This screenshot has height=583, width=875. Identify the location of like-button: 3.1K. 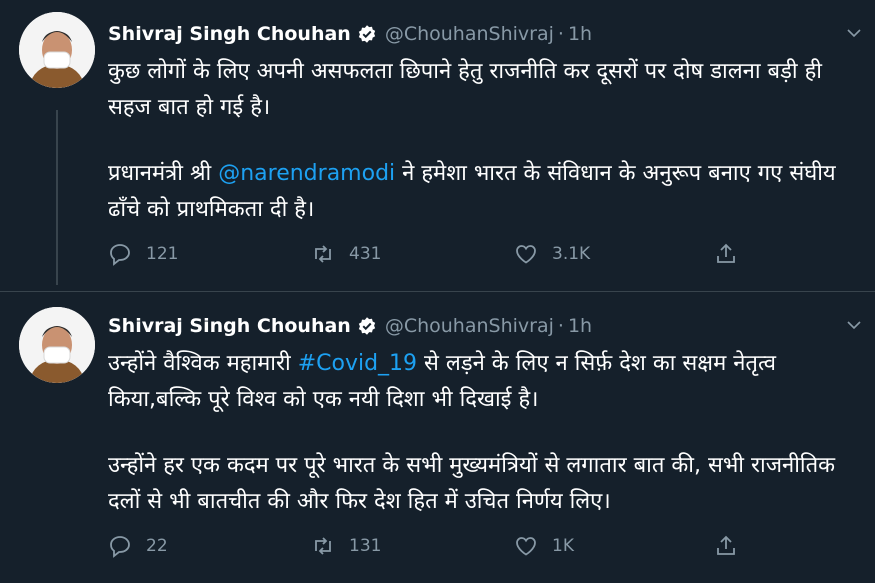
(552, 254).